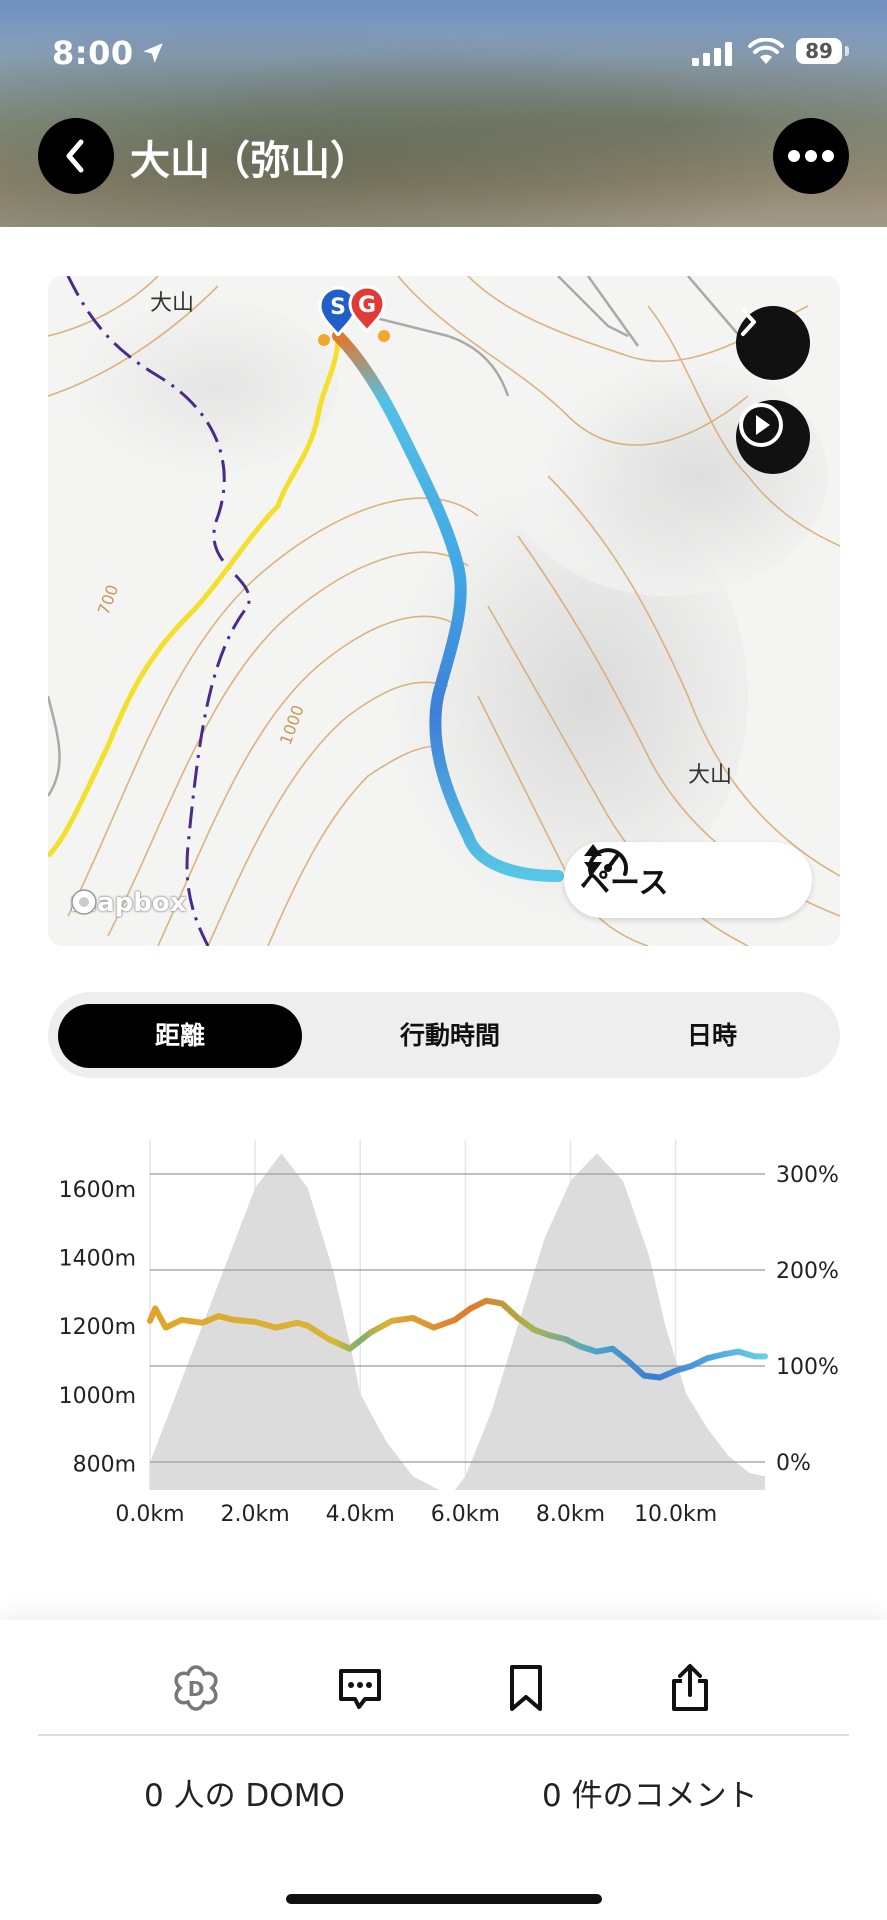 The width and height of the screenshot is (887, 1920). Describe the element at coordinates (465, 1514) in the screenshot. I see `x-tick-label: 6.0km` at that location.